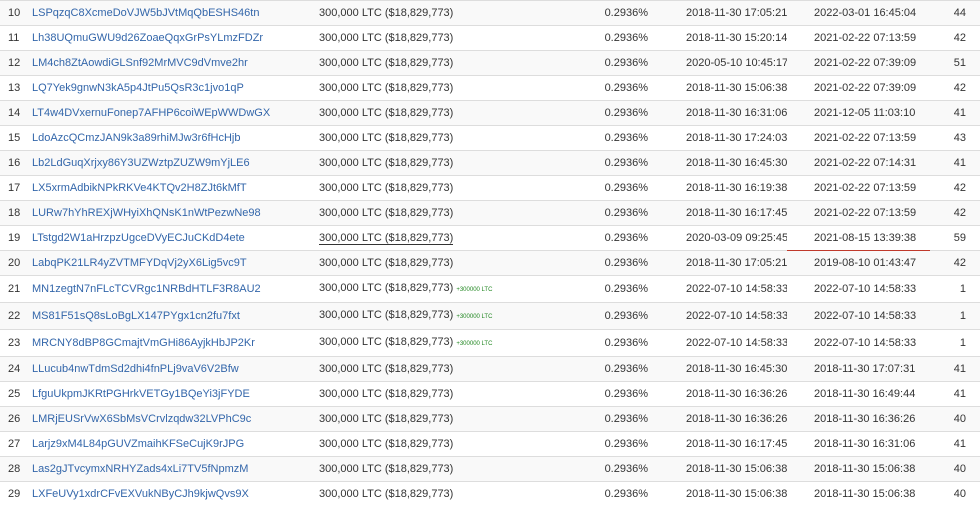  Describe the element at coordinates (140, 494) in the screenshot. I see `address-link: LXFeUVy1xdrCFvEXVukNByCJh9kjwQvs9X` at that location.